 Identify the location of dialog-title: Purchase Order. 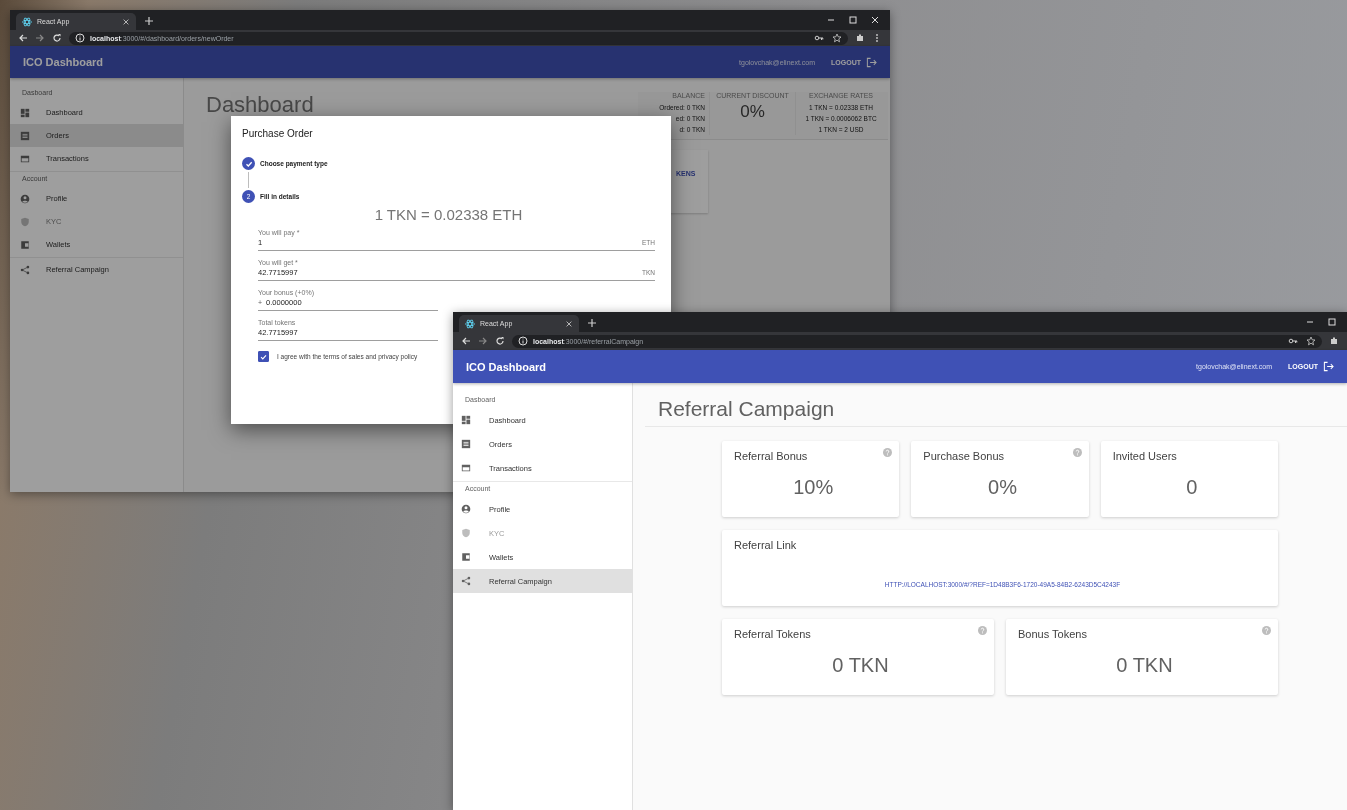
(278, 133).